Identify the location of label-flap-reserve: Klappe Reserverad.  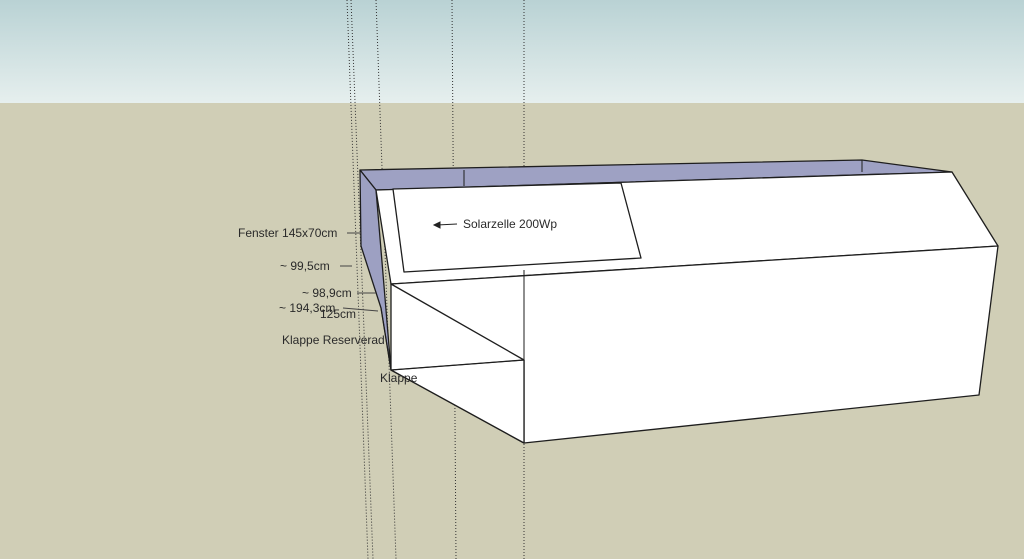
(333, 340).